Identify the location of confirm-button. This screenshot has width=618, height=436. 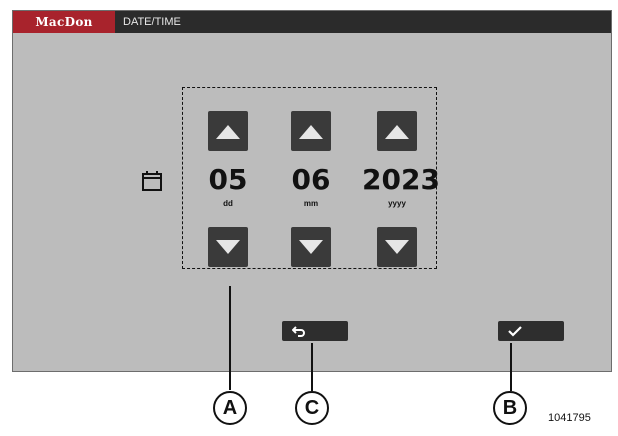
(531, 331).